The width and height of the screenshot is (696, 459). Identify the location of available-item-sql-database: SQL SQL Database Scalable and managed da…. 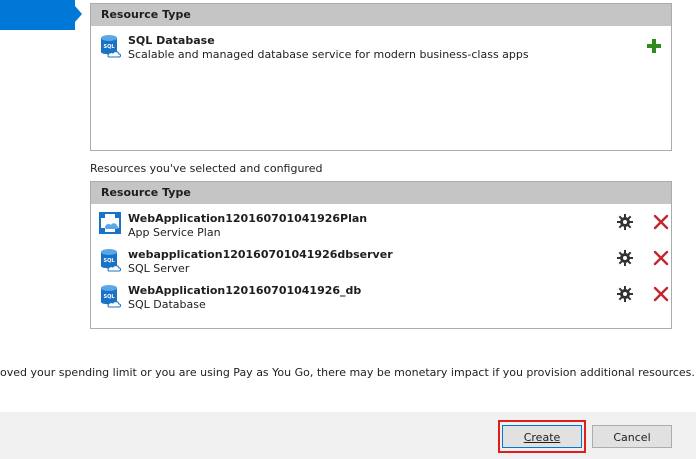
(385, 50).